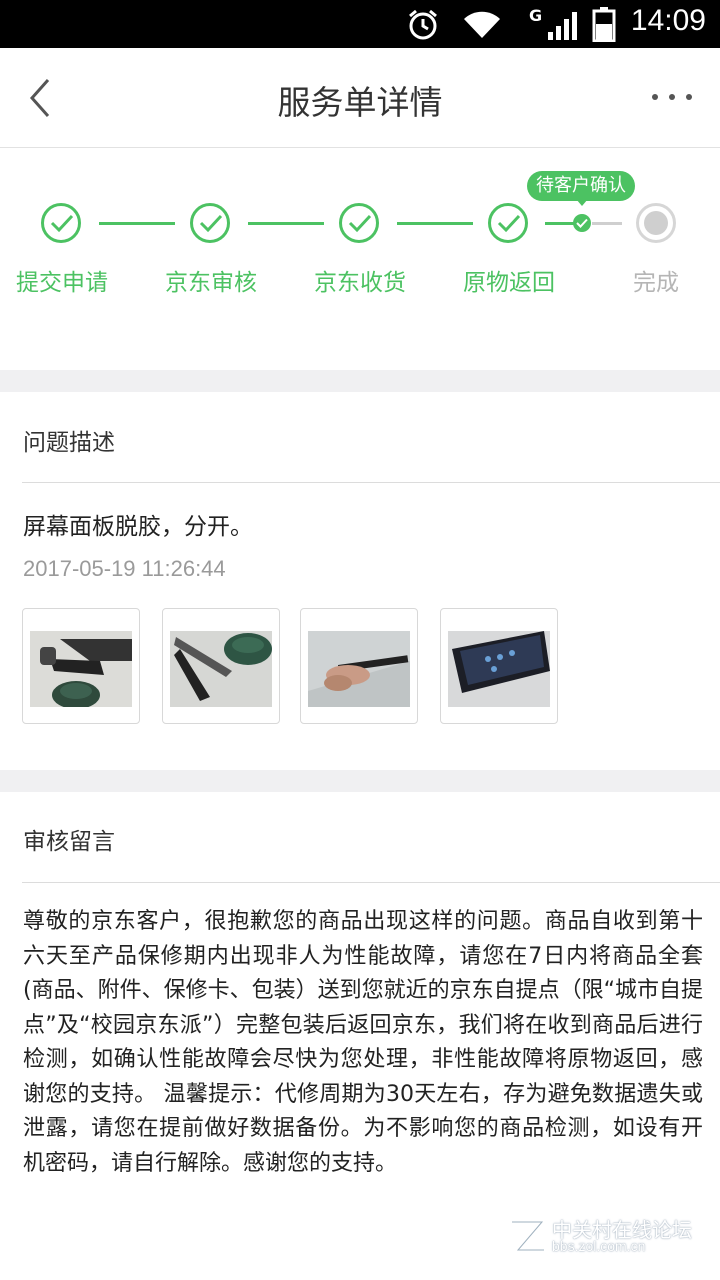  I want to click on section-title: 审核留言, so click(69, 842).